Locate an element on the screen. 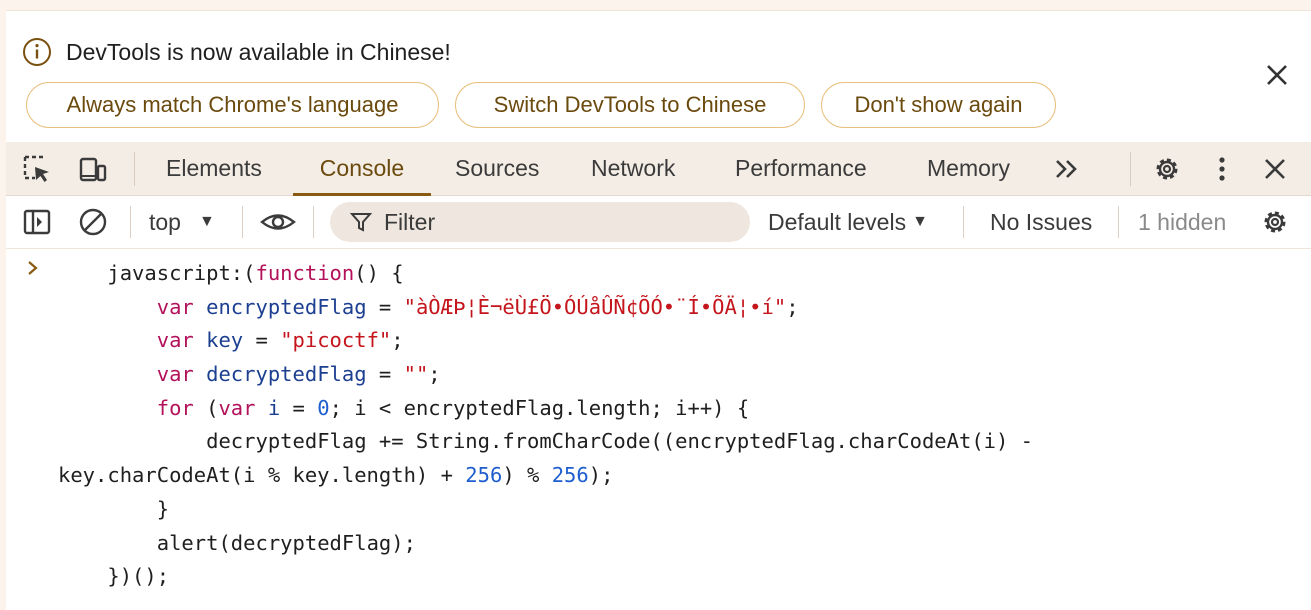 The width and height of the screenshot is (1311, 610). tab-elements: Elements is located at coordinates (214, 168).